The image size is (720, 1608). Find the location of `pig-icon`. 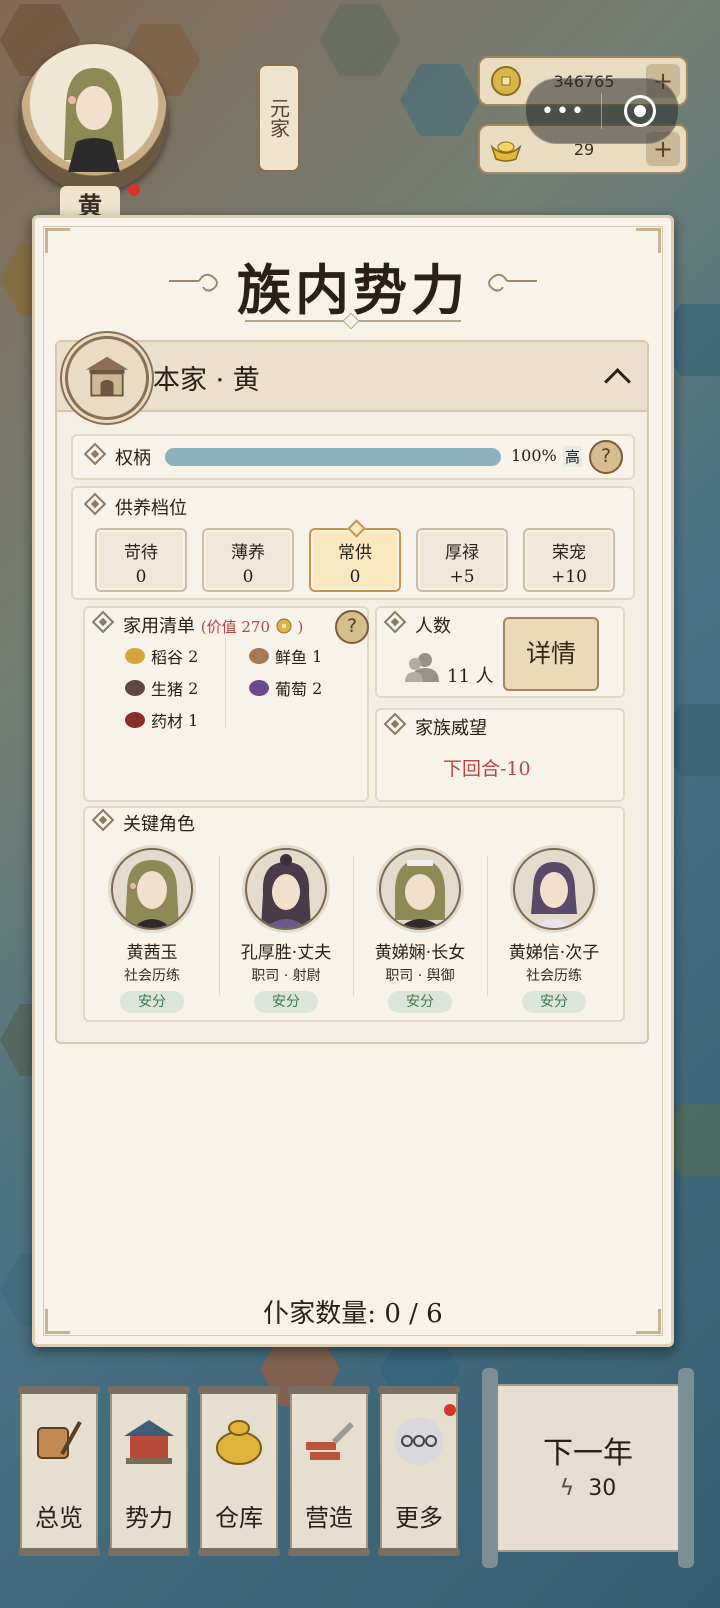

pig-icon is located at coordinates (135, 688).